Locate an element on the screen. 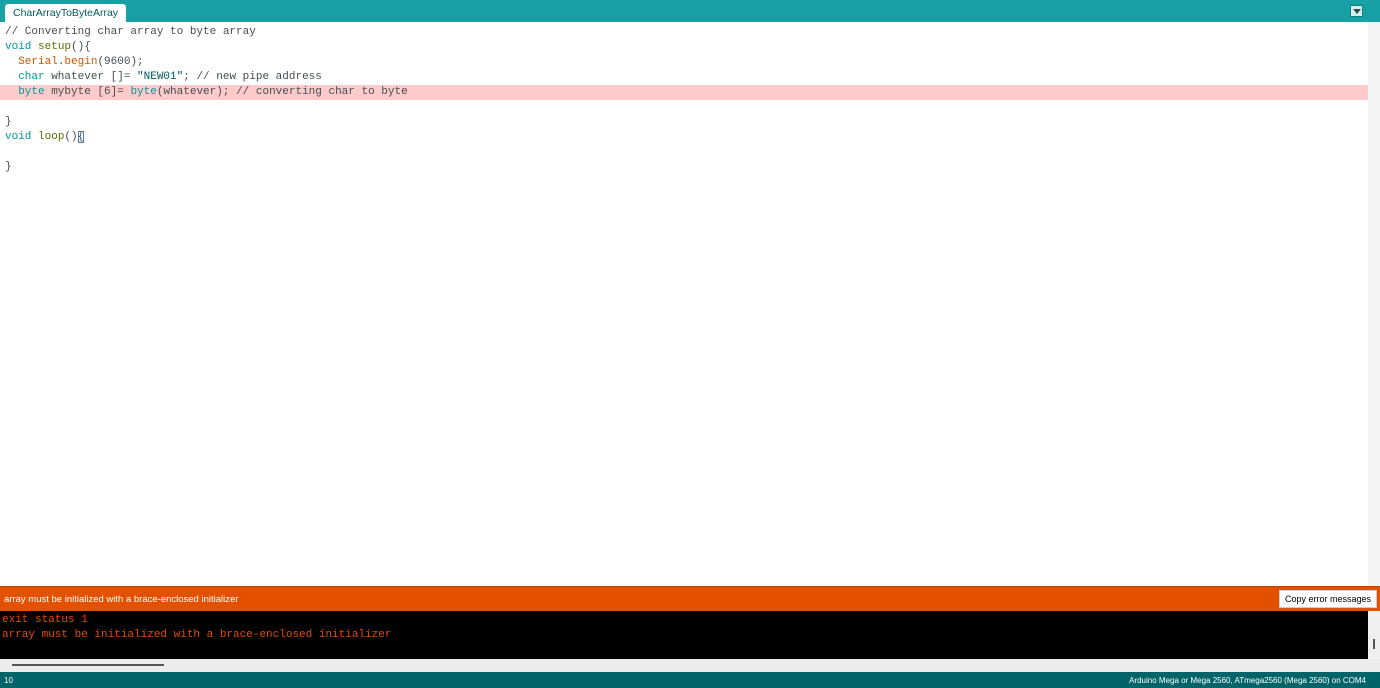  console-line-1: exit status 1 is located at coordinates (45, 620).